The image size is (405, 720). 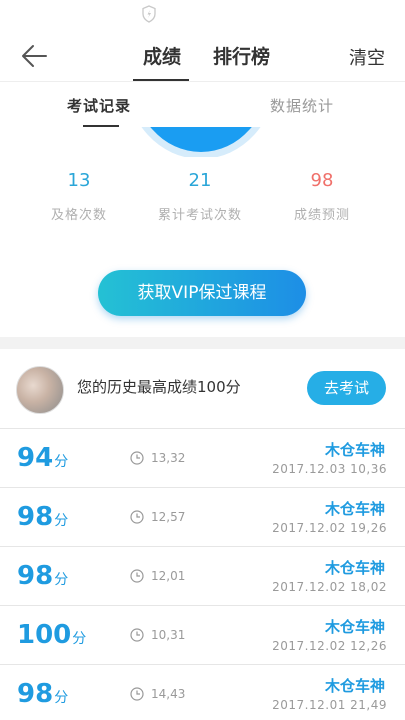 I want to click on status-bar, so click(x=202, y=15).